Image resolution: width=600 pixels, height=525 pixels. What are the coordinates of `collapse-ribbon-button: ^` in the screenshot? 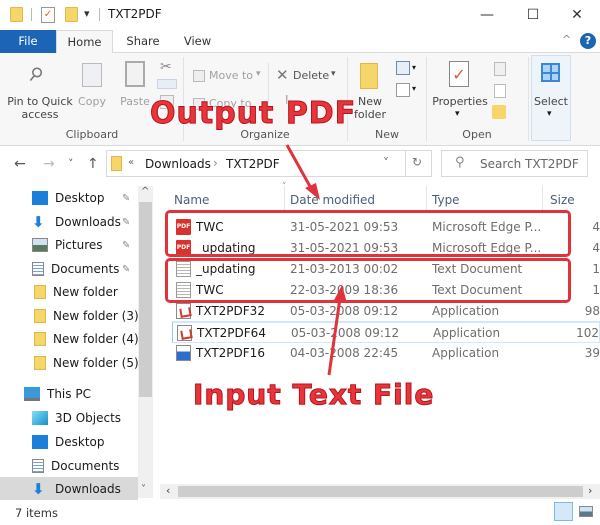 It's located at (566, 39).